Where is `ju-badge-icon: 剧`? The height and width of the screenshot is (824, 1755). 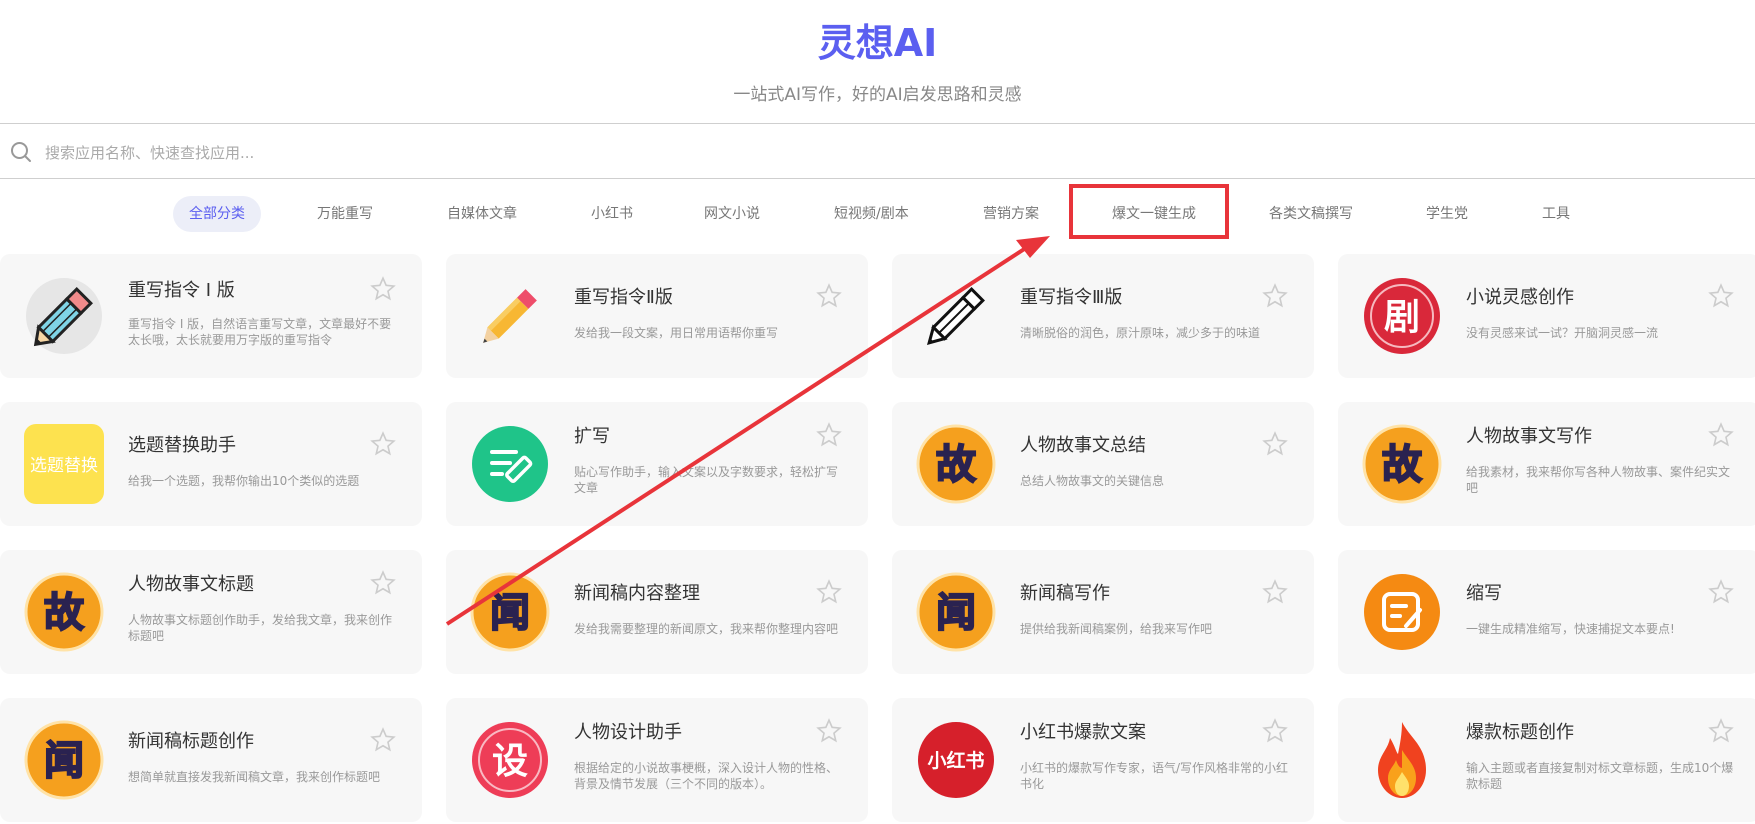
ju-badge-icon: 剧 is located at coordinates (1402, 316).